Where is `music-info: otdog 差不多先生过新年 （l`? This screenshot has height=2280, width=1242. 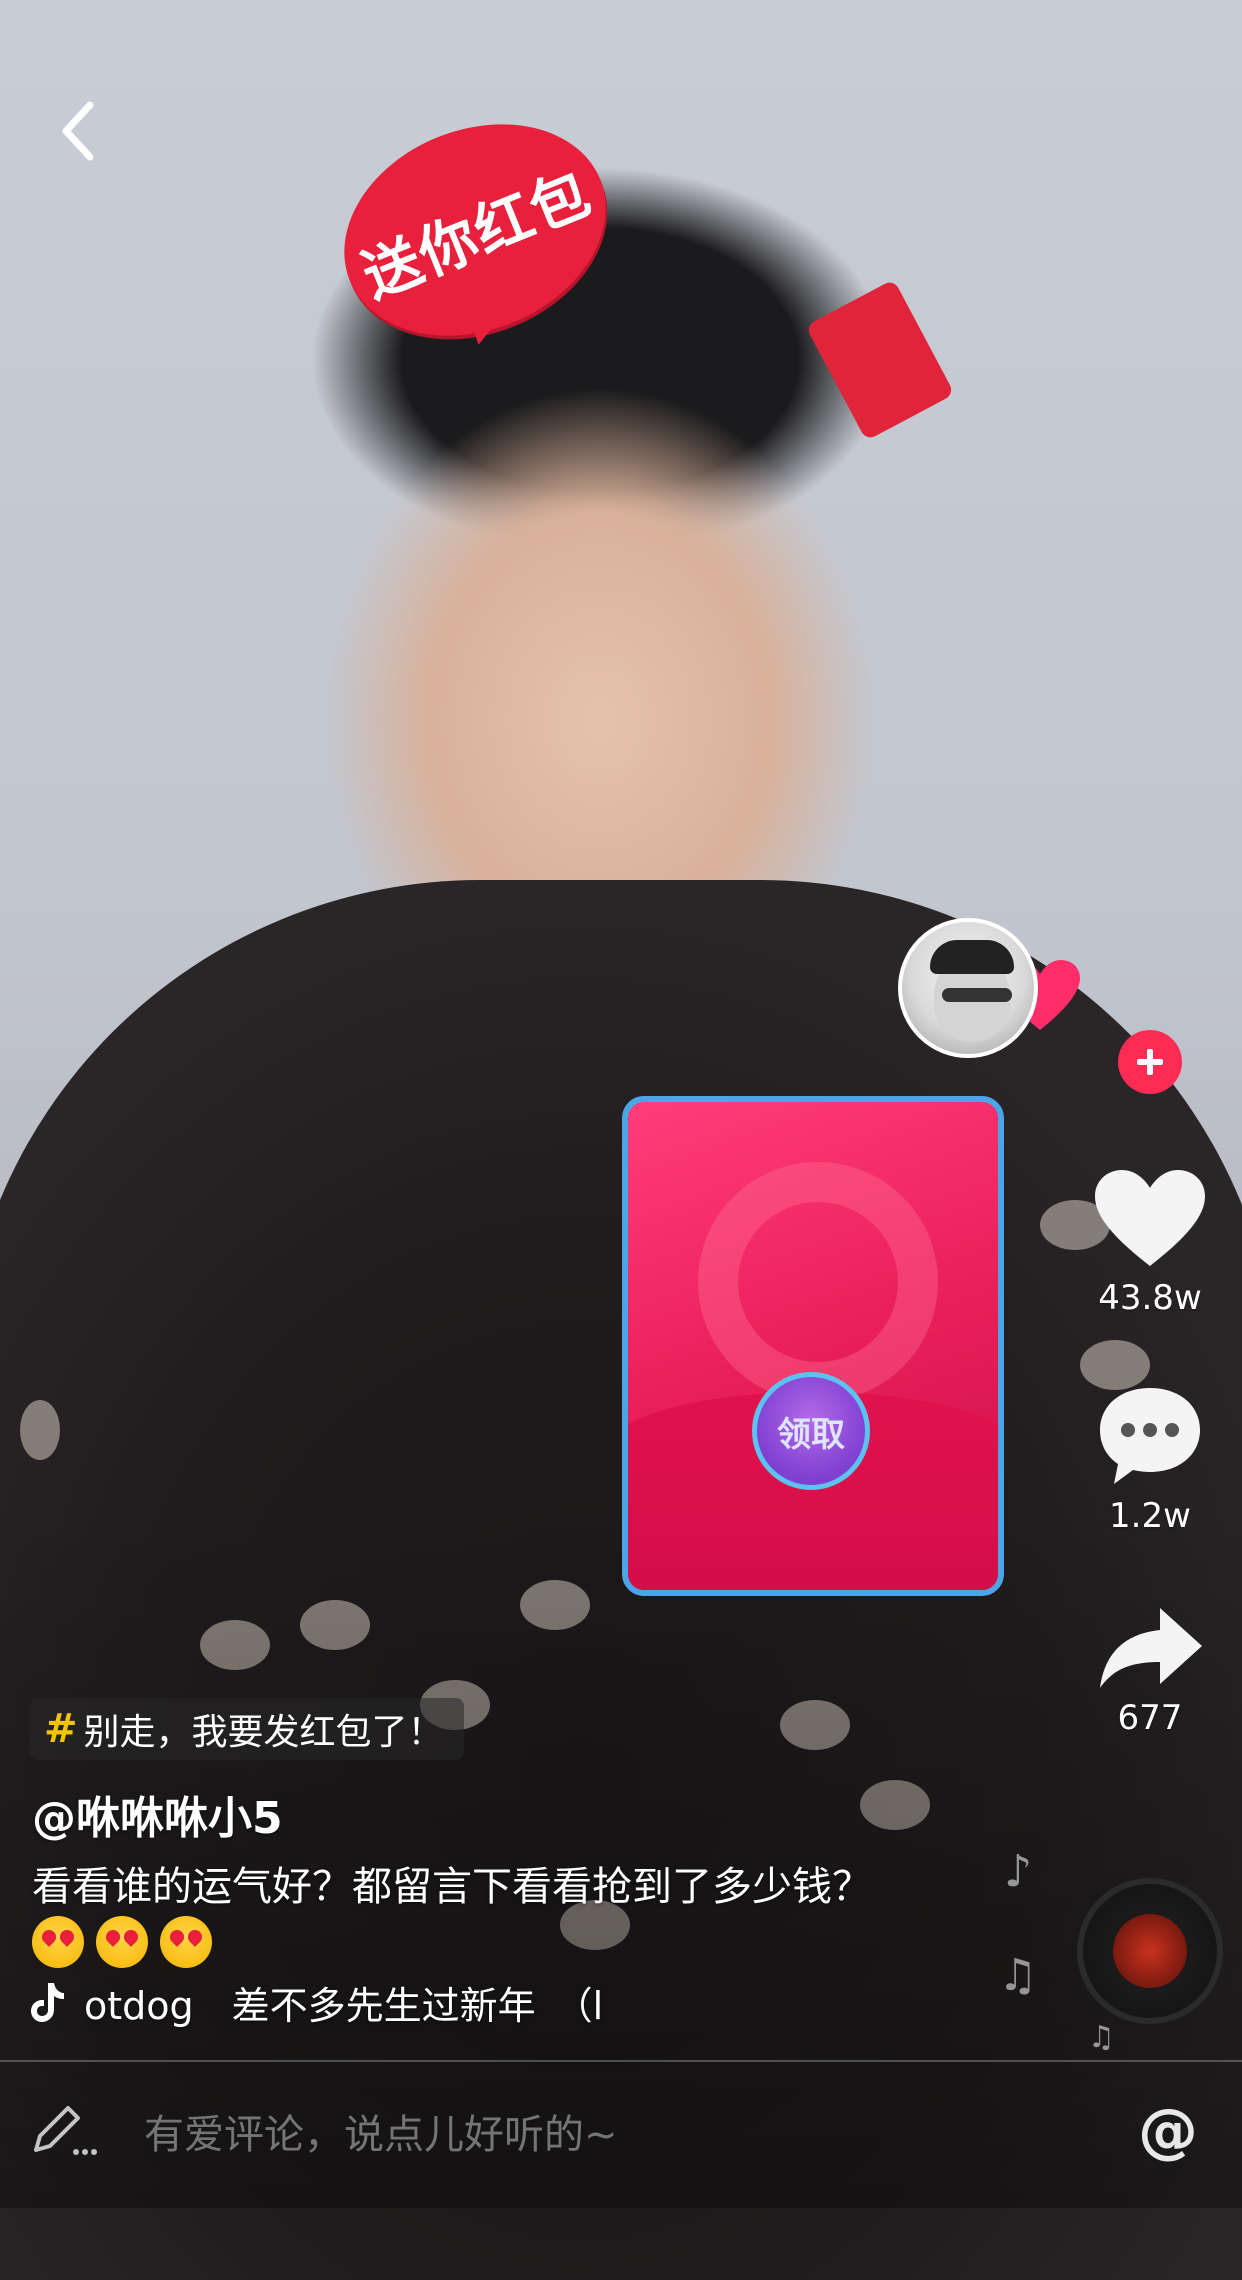
music-info: otdog 差不多先生过新年 （l is located at coordinates (350, 2002).